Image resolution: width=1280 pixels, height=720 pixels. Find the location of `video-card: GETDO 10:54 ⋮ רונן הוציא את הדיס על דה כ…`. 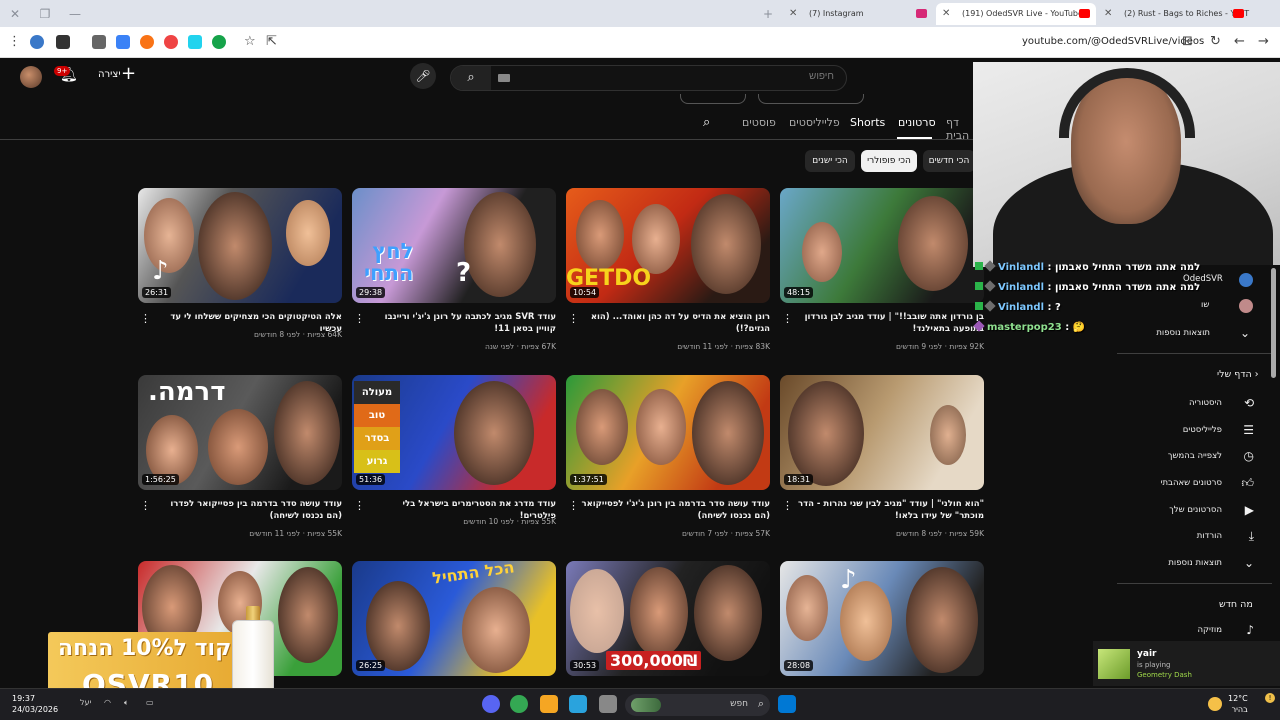

video-card: GETDO 10:54 ⋮ רונן הוציא את הדיס על דה כ… is located at coordinates (668, 269).